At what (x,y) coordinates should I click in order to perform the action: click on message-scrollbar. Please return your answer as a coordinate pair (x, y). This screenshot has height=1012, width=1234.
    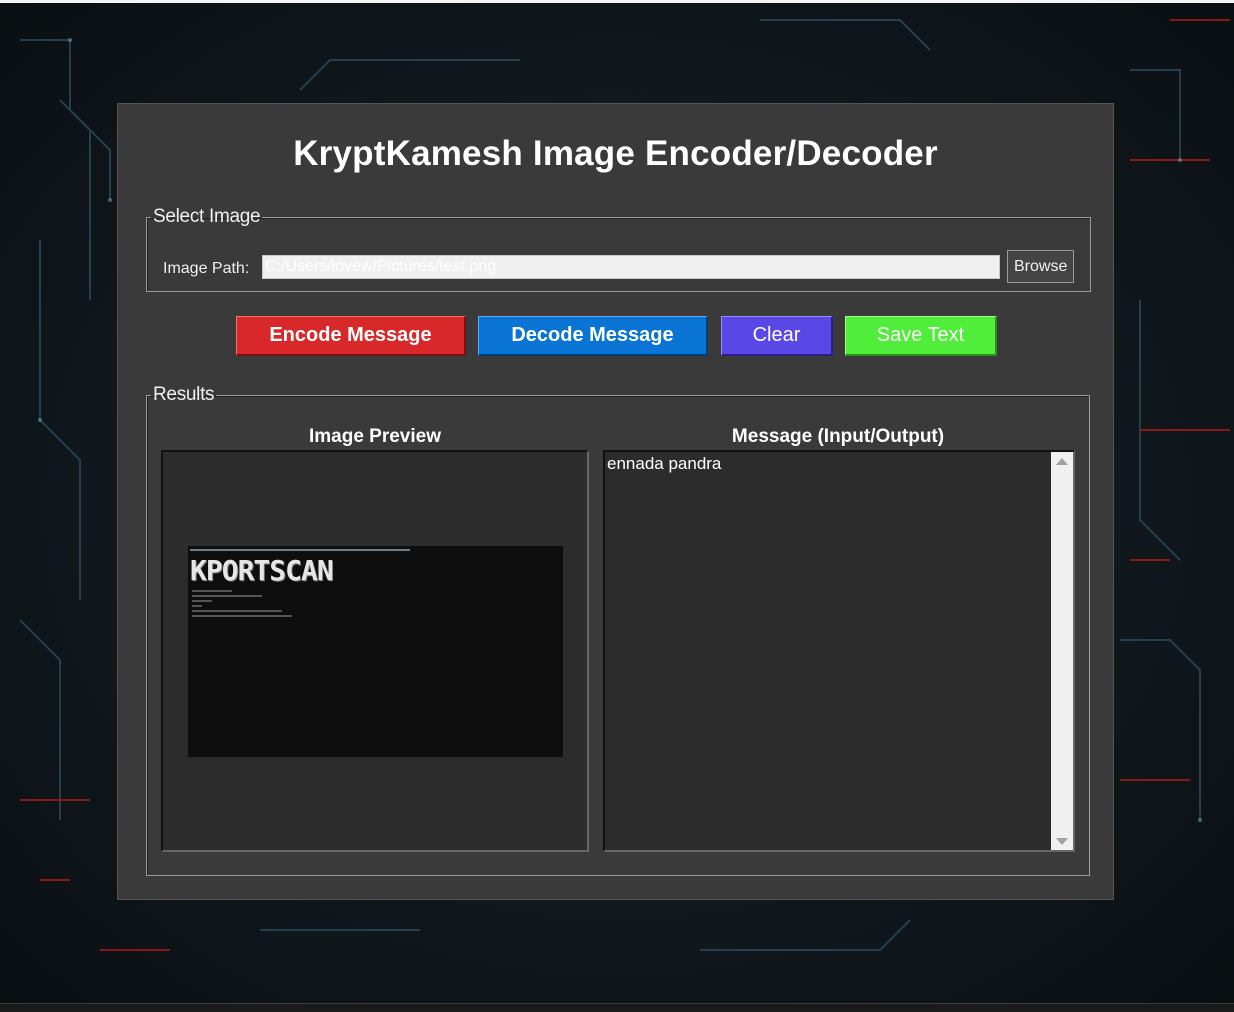
    Looking at the image, I should click on (1062, 651).